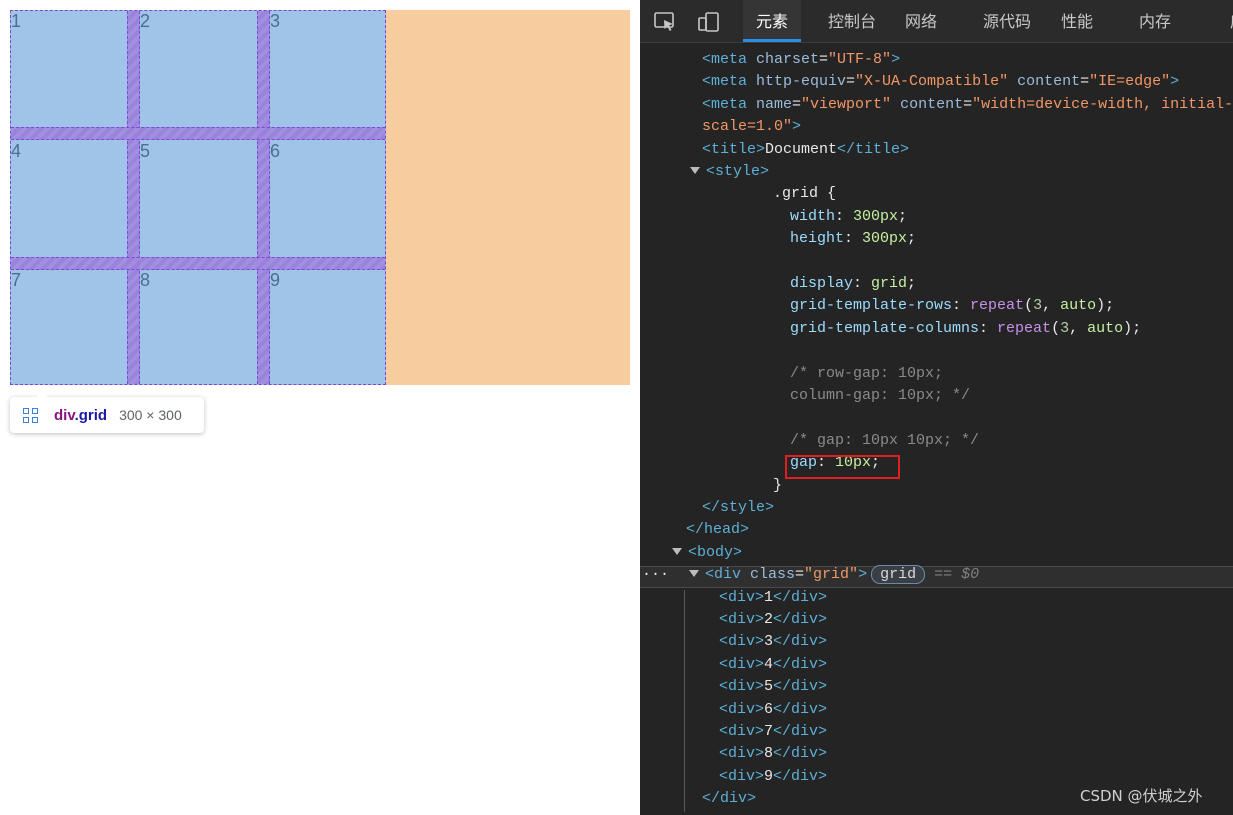 This screenshot has width=1233, height=815. Describe the element at coordinates (772, 21) in the screenshot. I see `tab-0: 元素` at that location.